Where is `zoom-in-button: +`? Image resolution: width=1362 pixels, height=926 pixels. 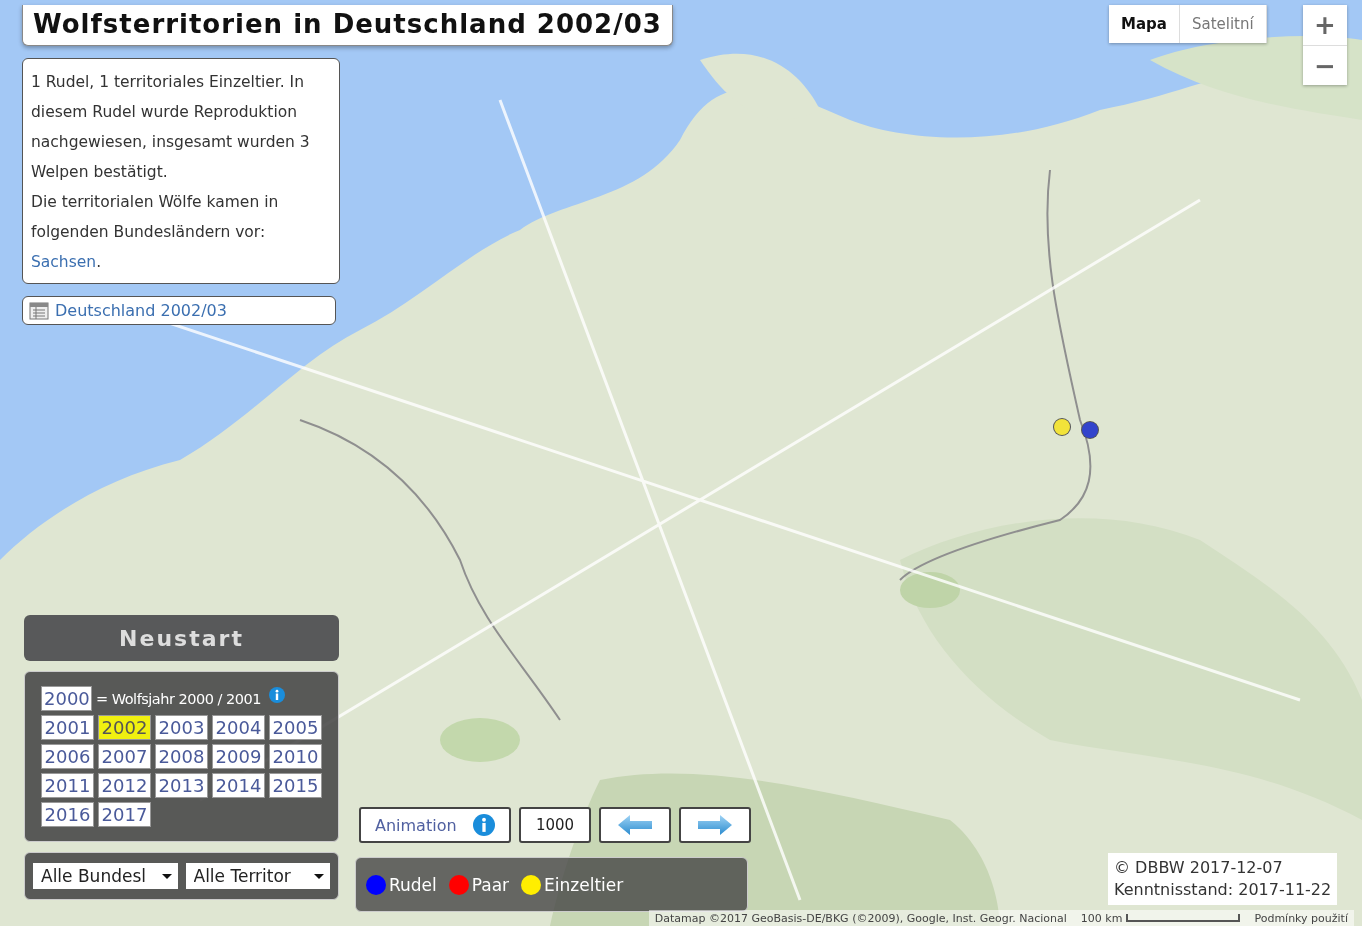
zoom-in-button: + is located at coordinates (1325, 25).